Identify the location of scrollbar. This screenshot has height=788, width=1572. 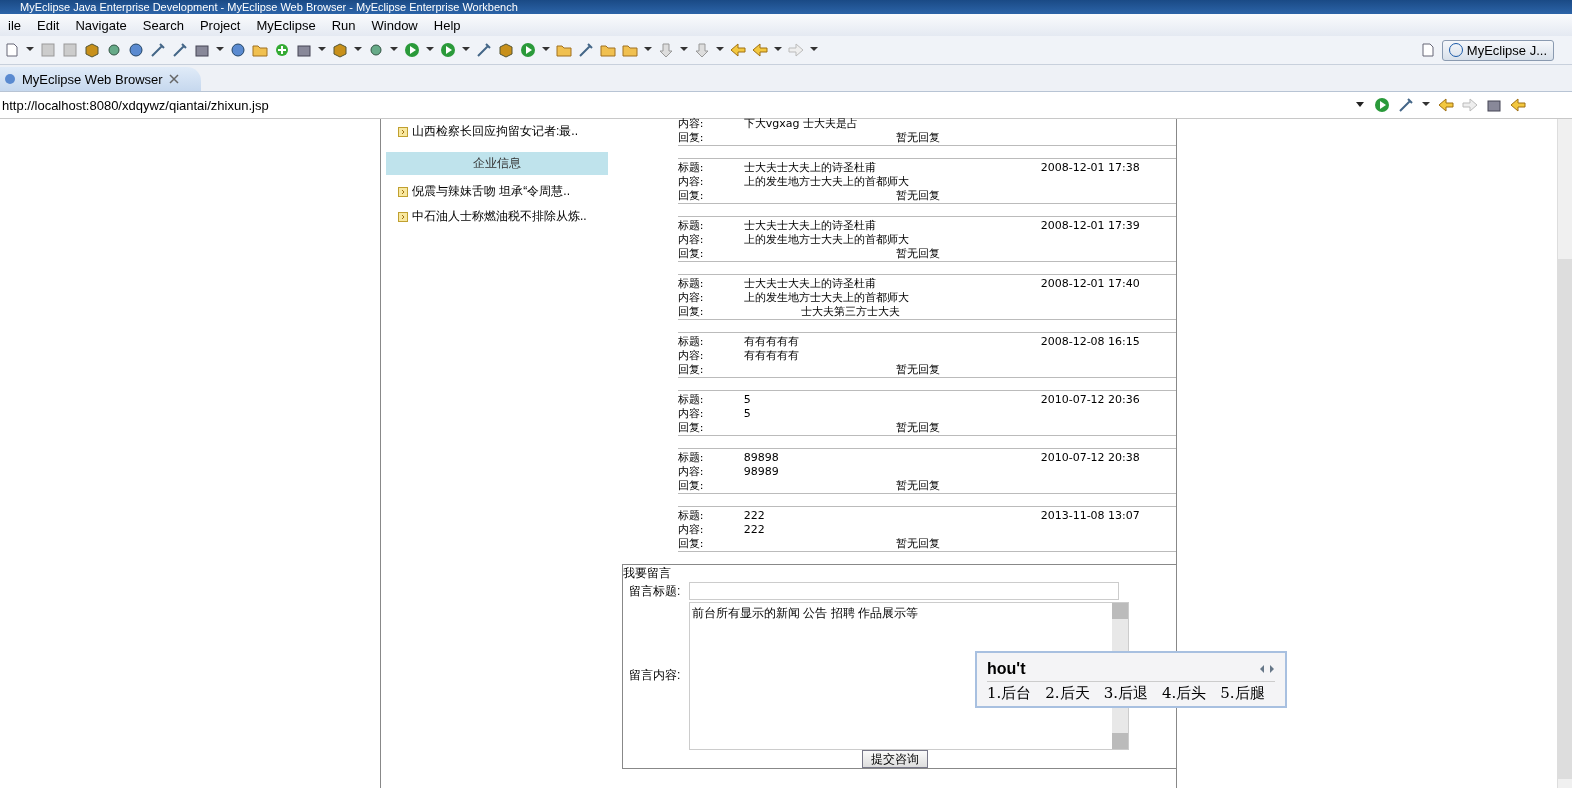
(1564, 453).